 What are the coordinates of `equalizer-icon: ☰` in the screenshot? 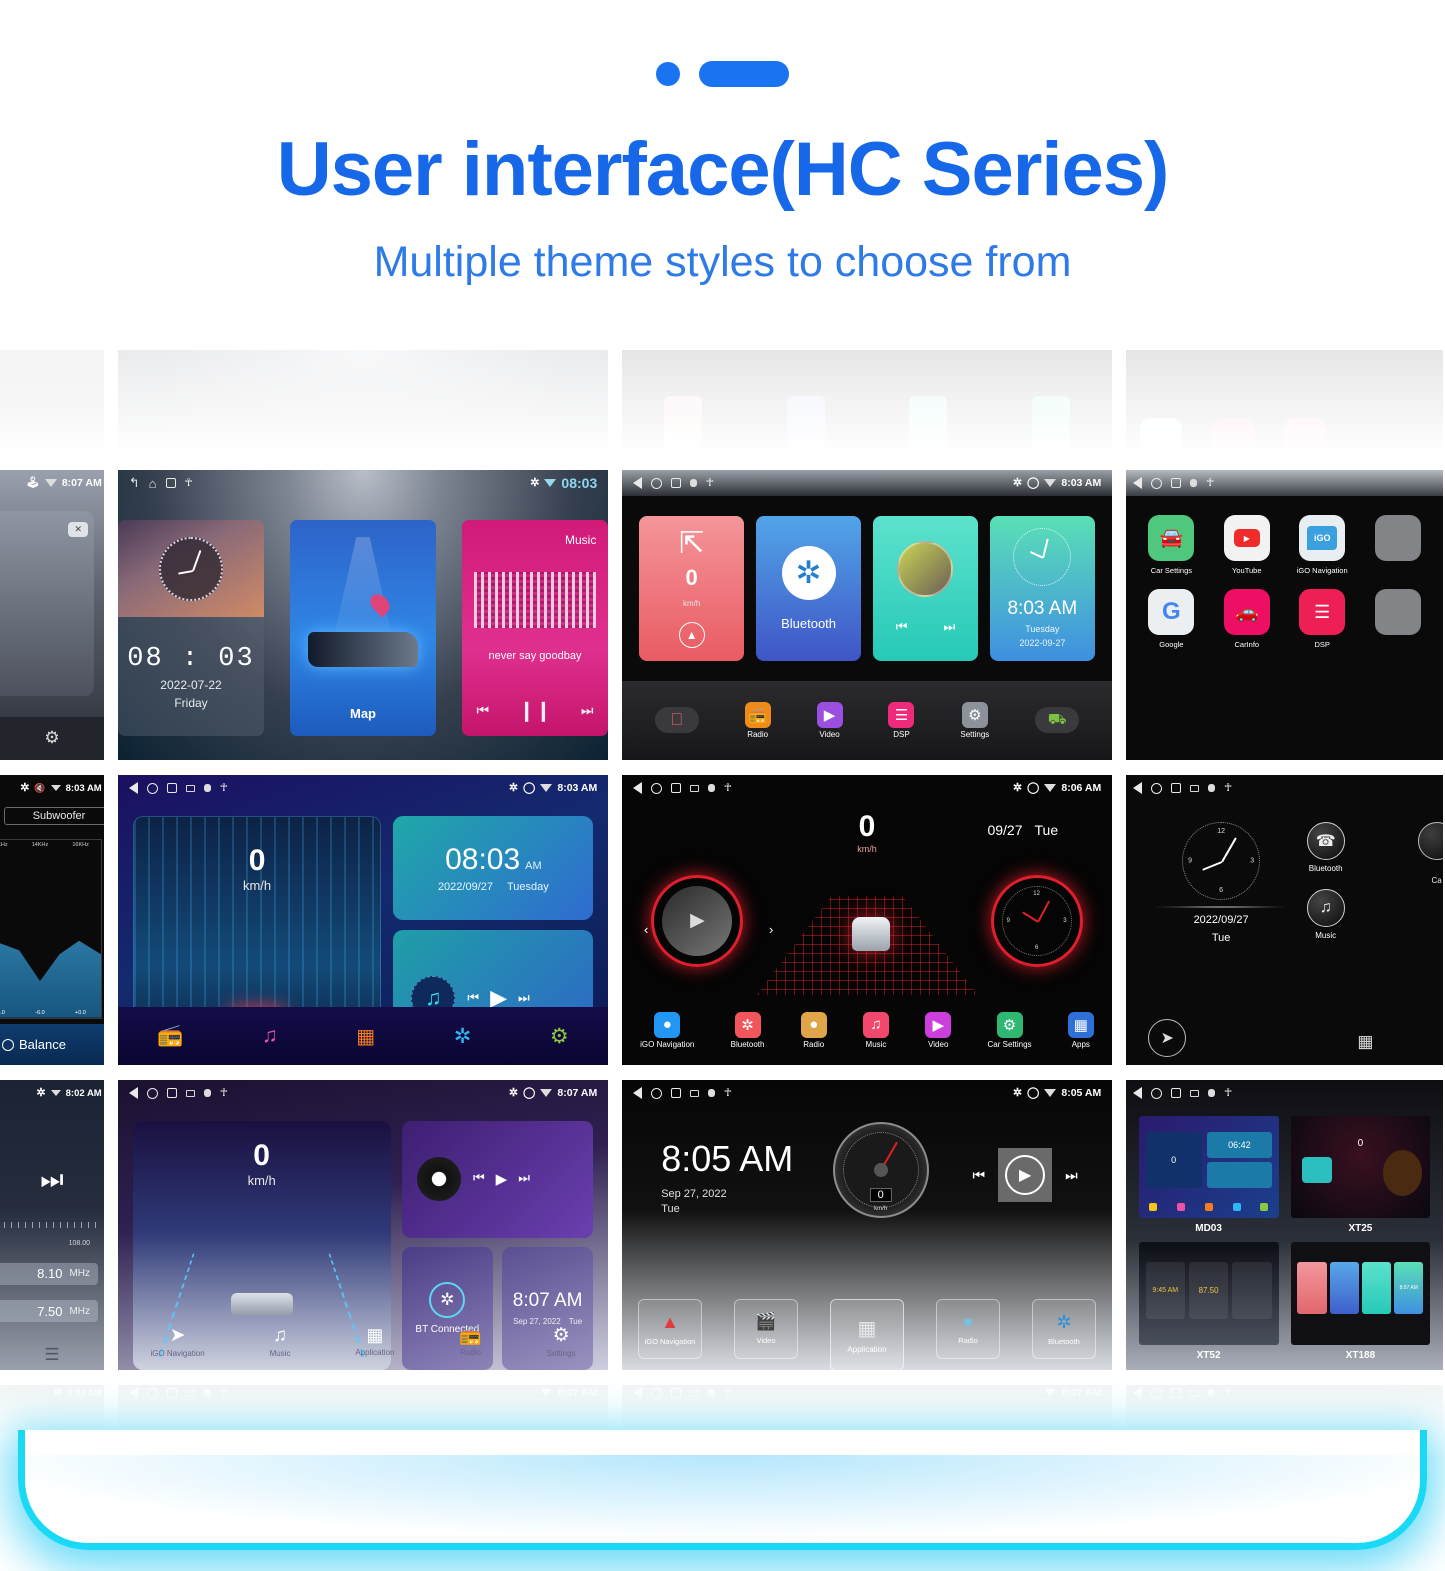 It's located at (52, 1355).